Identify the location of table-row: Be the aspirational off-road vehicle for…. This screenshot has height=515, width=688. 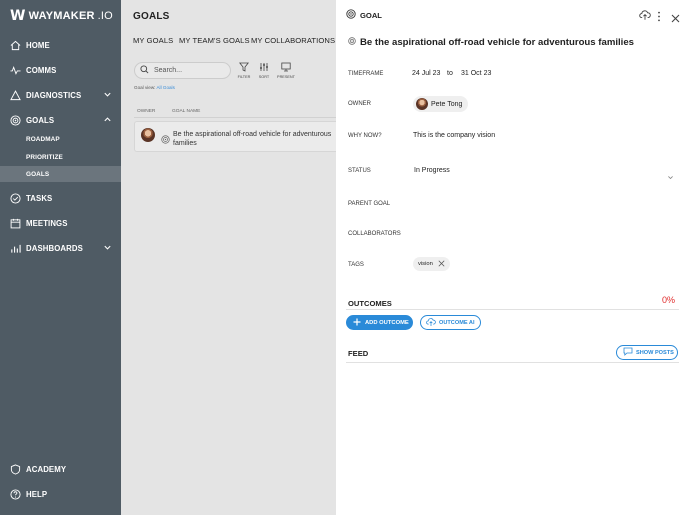
(235, 136).